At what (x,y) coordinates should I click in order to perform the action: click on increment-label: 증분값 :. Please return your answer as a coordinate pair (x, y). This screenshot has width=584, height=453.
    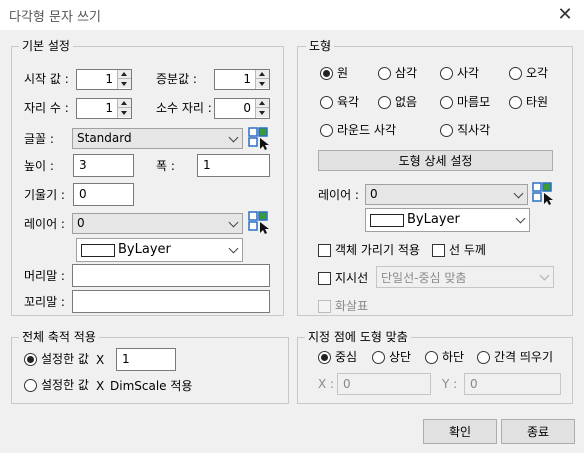
    Looking at the image, I should click on (176, 79).